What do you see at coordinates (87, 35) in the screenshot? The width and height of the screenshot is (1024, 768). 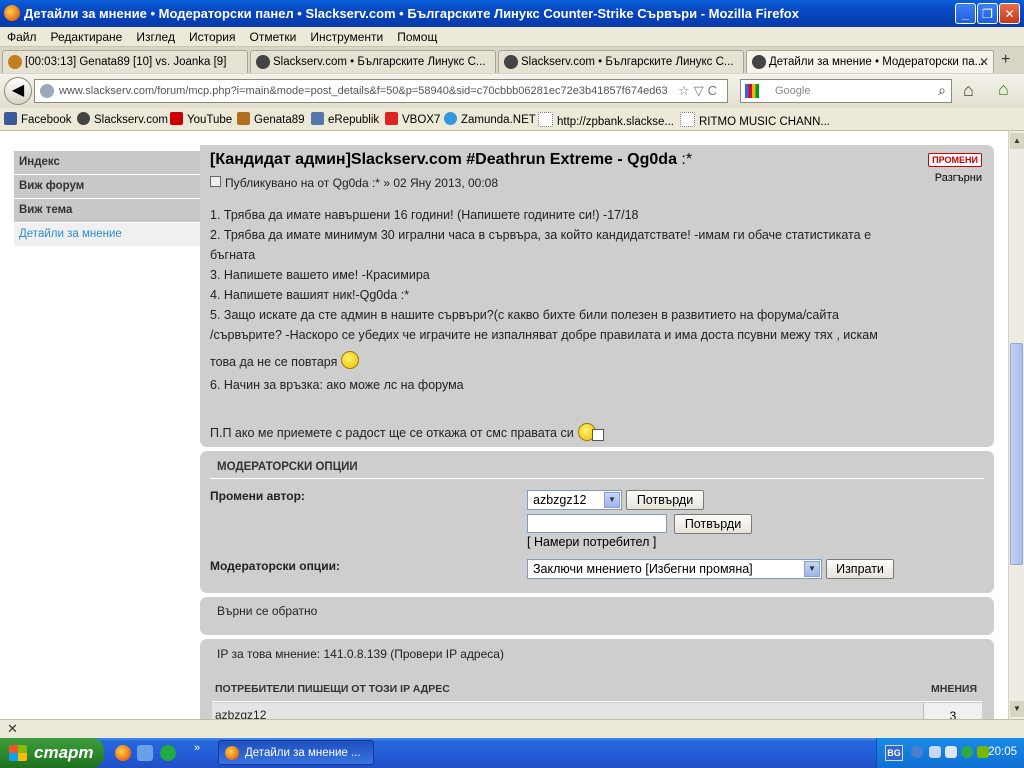 I see `menu-edit: Редактиране` at bounding box center [87, 35].